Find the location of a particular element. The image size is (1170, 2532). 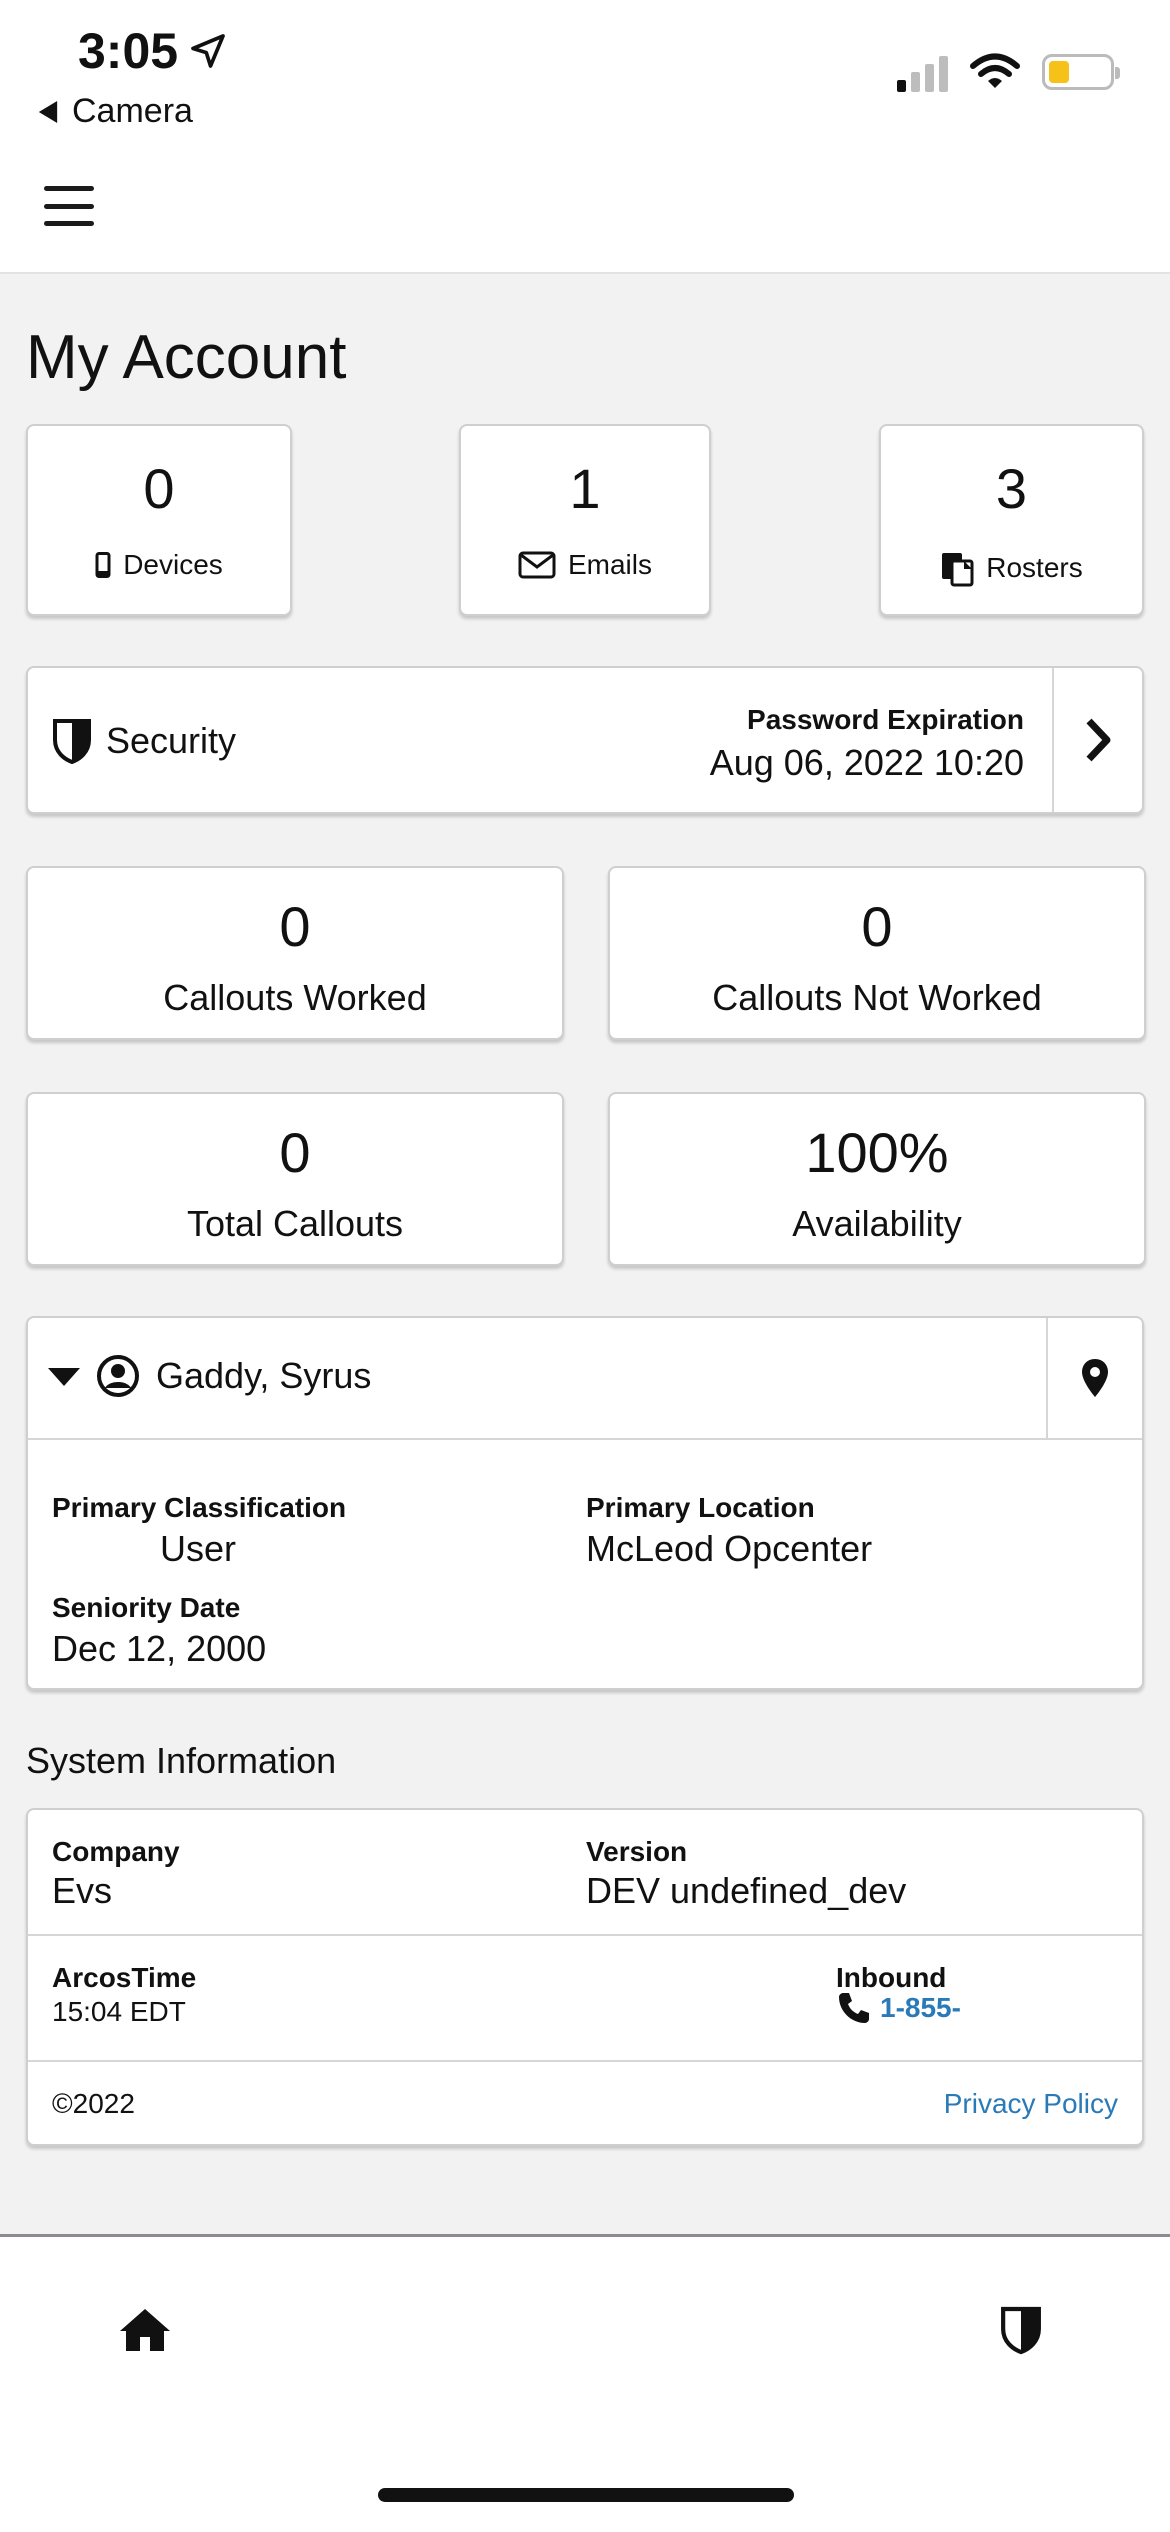

emails-label: Emails is located at coordinates (609, 564).